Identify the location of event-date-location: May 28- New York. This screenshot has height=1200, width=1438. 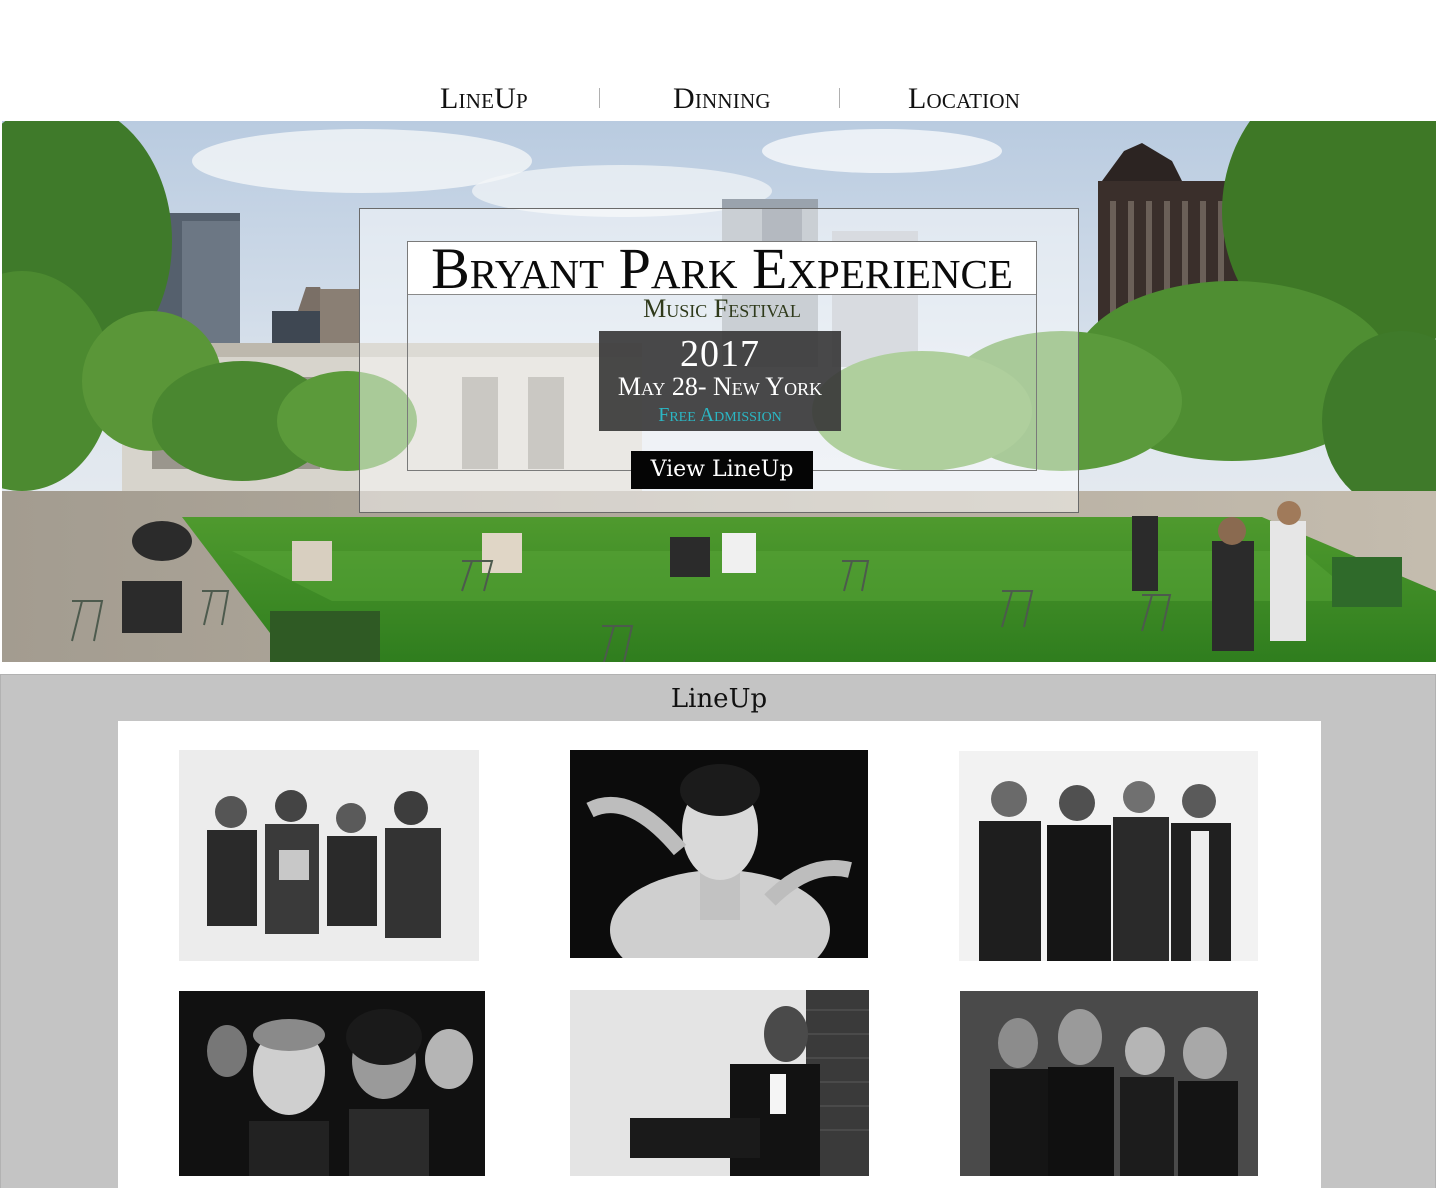
(720, 386).